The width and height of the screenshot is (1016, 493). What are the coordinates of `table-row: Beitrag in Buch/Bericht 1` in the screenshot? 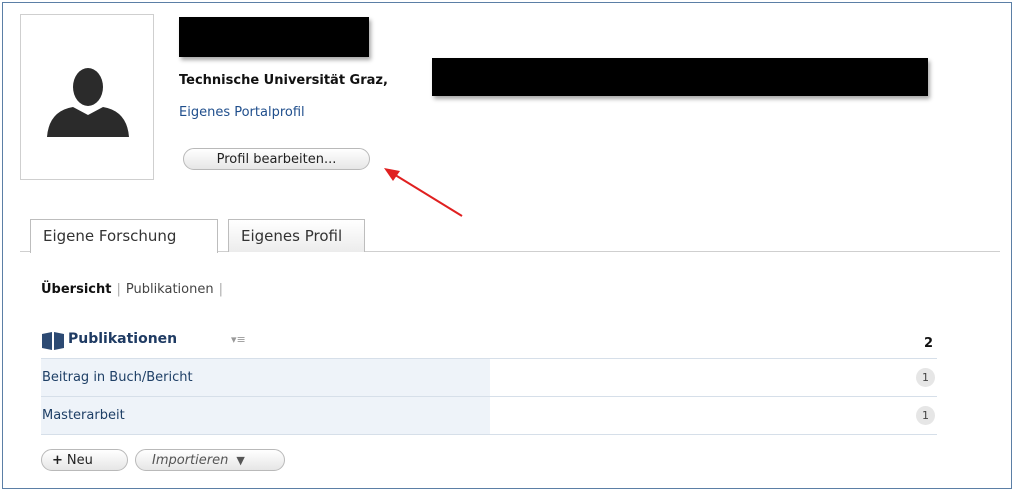 It's located at (489, 377).